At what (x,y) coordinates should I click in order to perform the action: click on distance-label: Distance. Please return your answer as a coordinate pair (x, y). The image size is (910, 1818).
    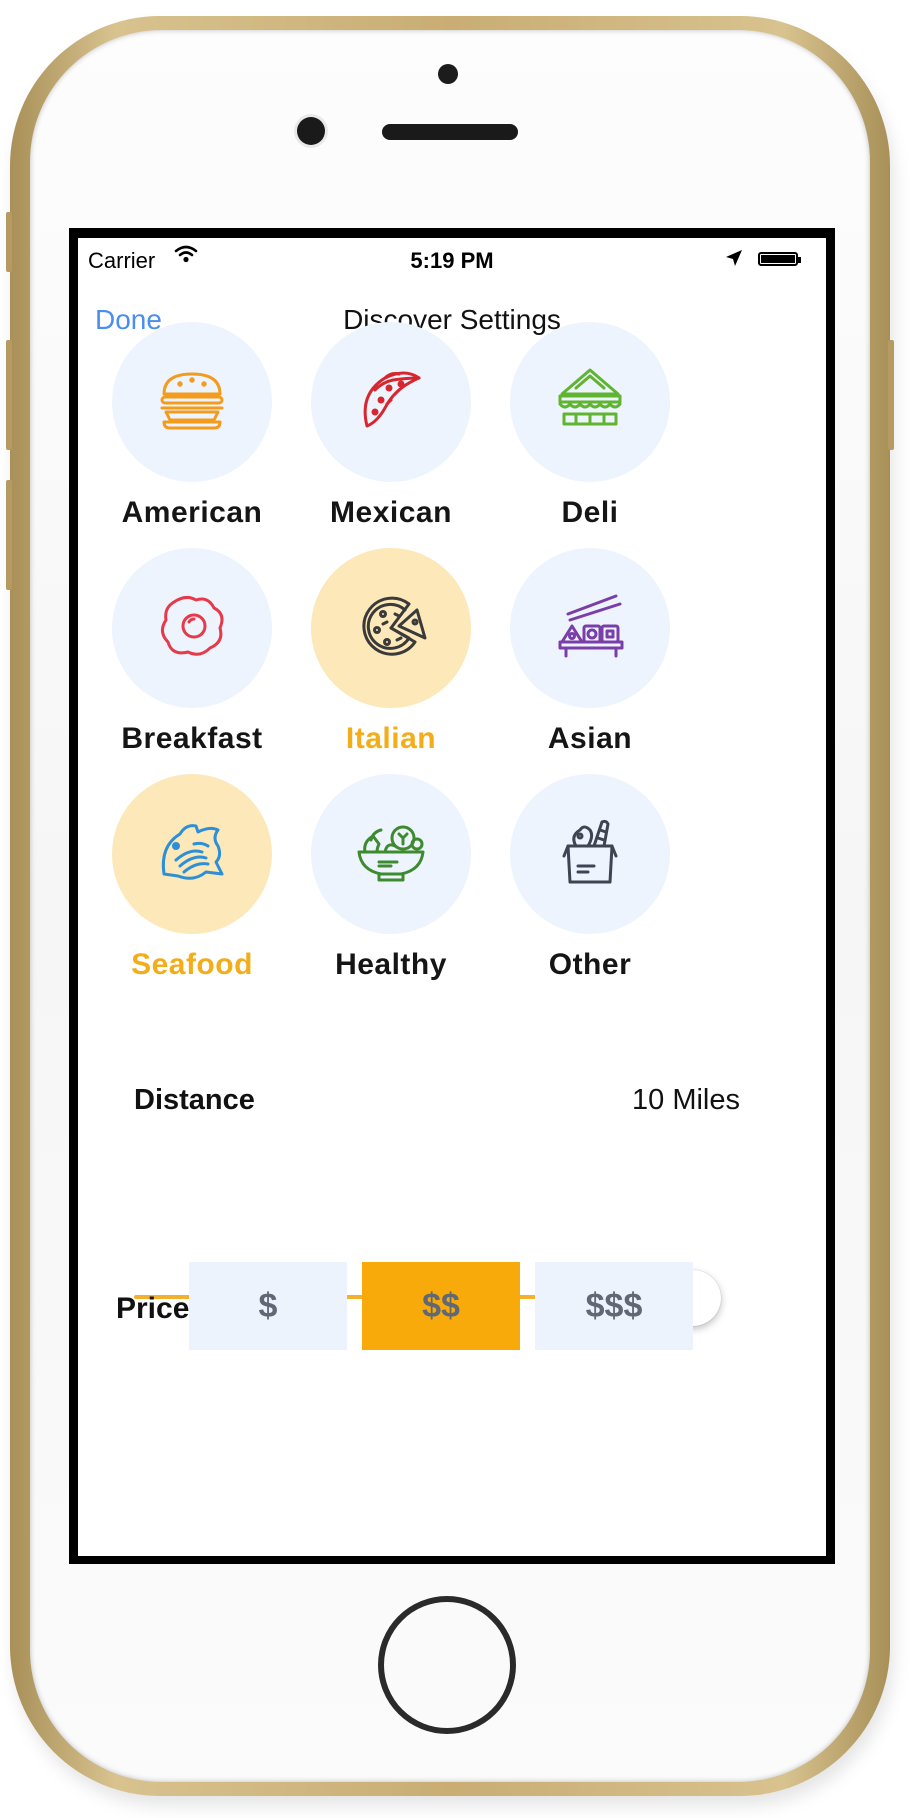
    Looking at the image, I should click on (194, 1100).